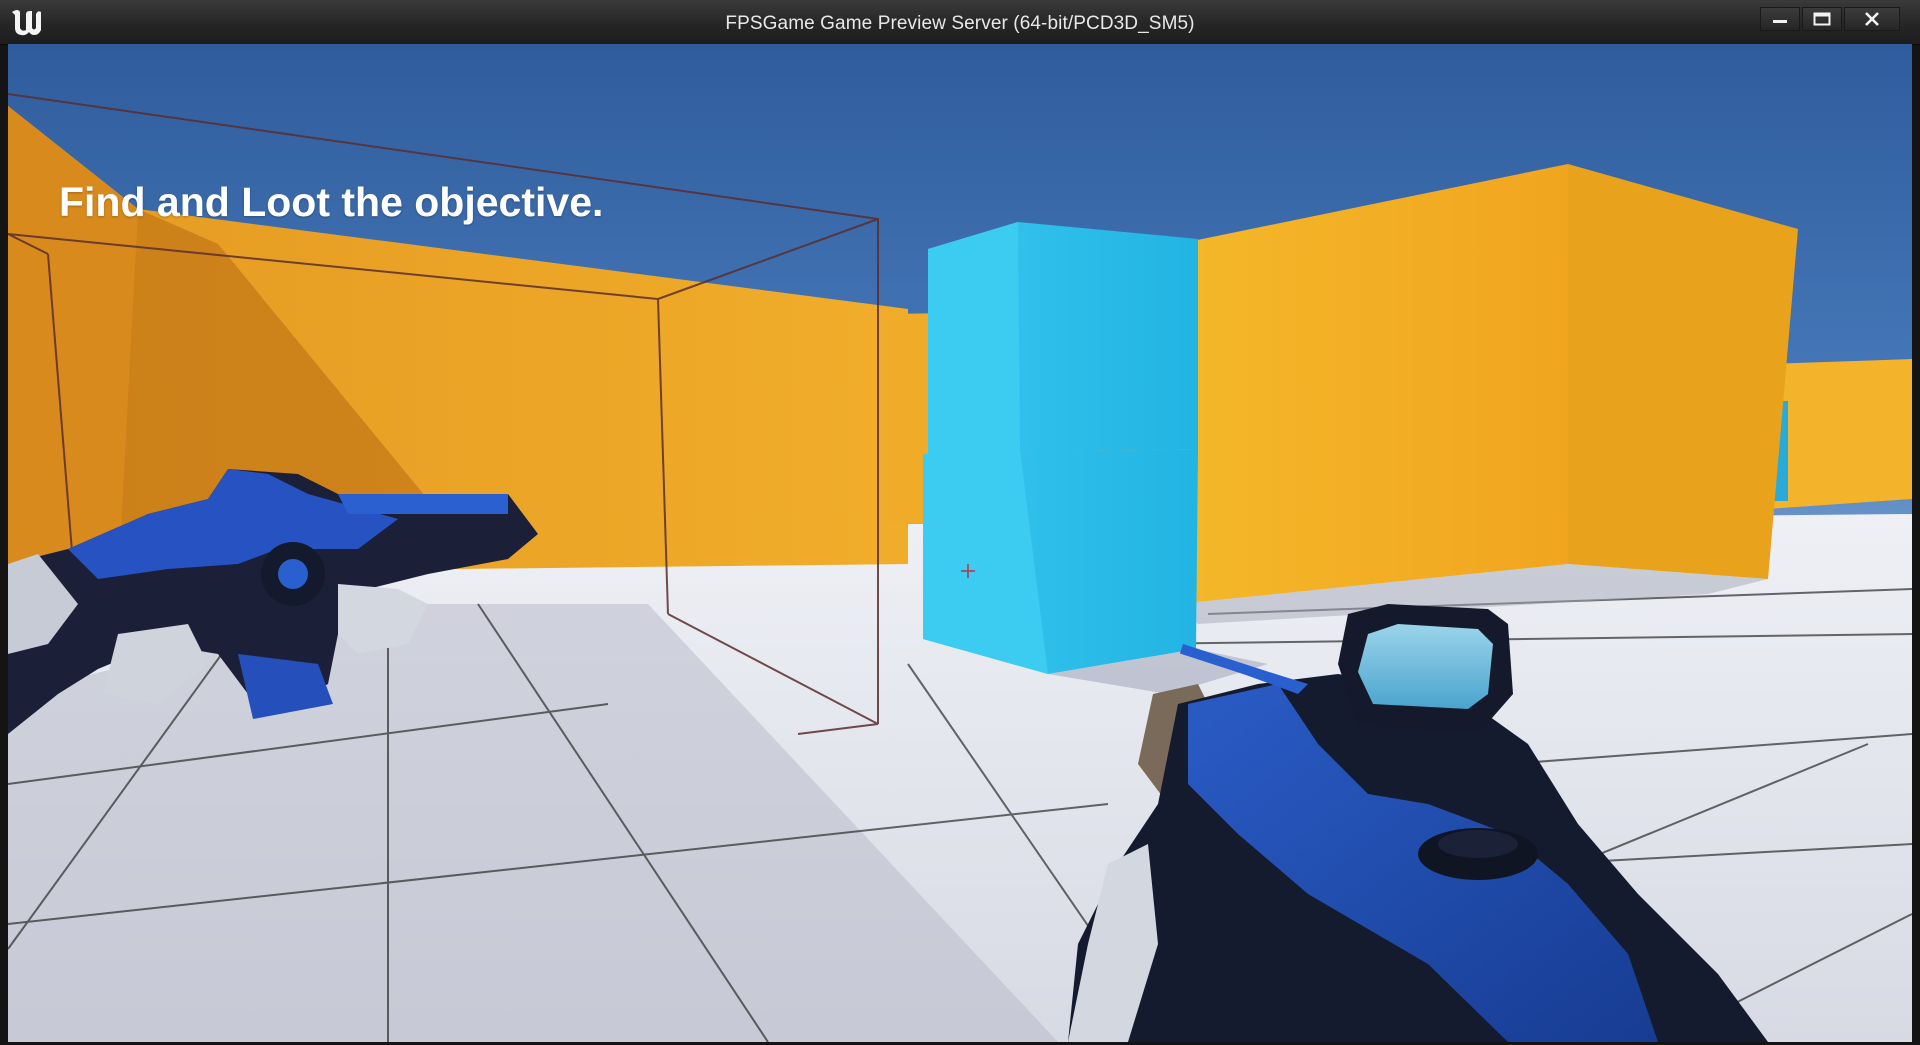 This screenshot has width=1920, height=1045. I want to click on minimize-button, so click(1780, 19).